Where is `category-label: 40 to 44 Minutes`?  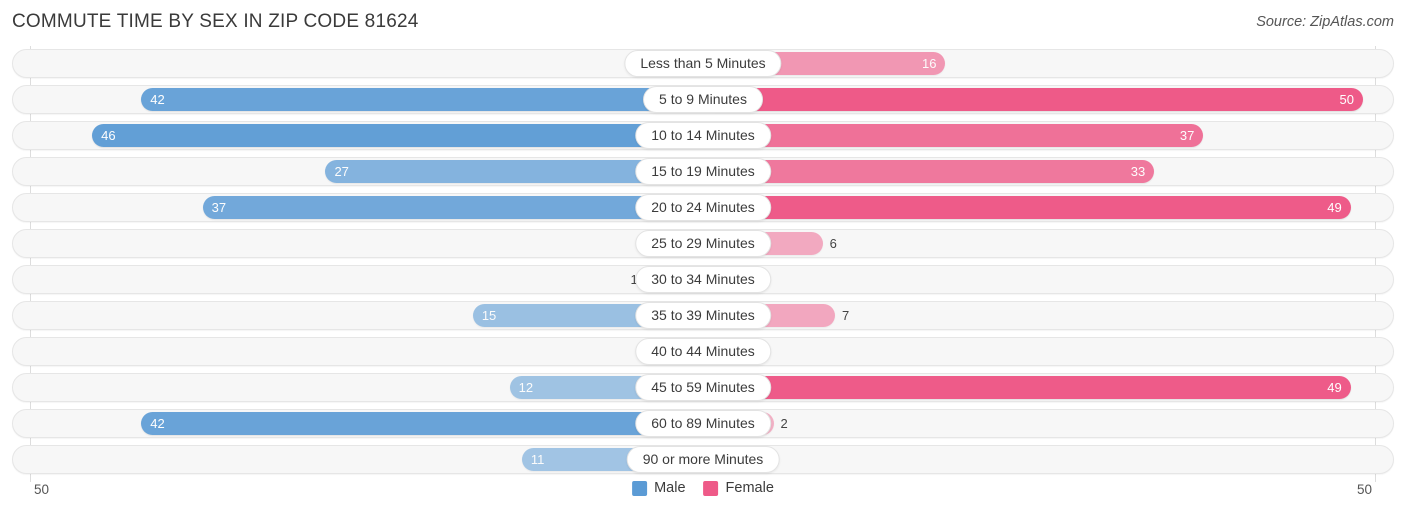 category-label: 40 to 44 Minutes is located at coordinates (703, 351).